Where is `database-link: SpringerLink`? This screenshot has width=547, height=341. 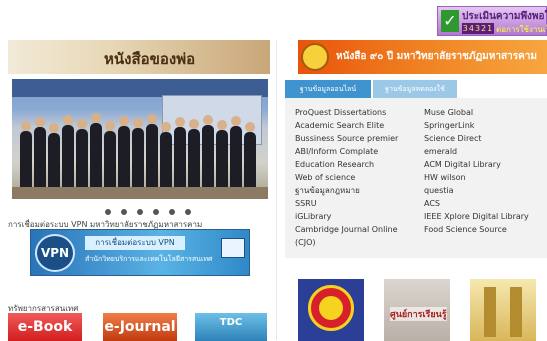 database-link: SpringerLink is located at coordinates (476, 125).